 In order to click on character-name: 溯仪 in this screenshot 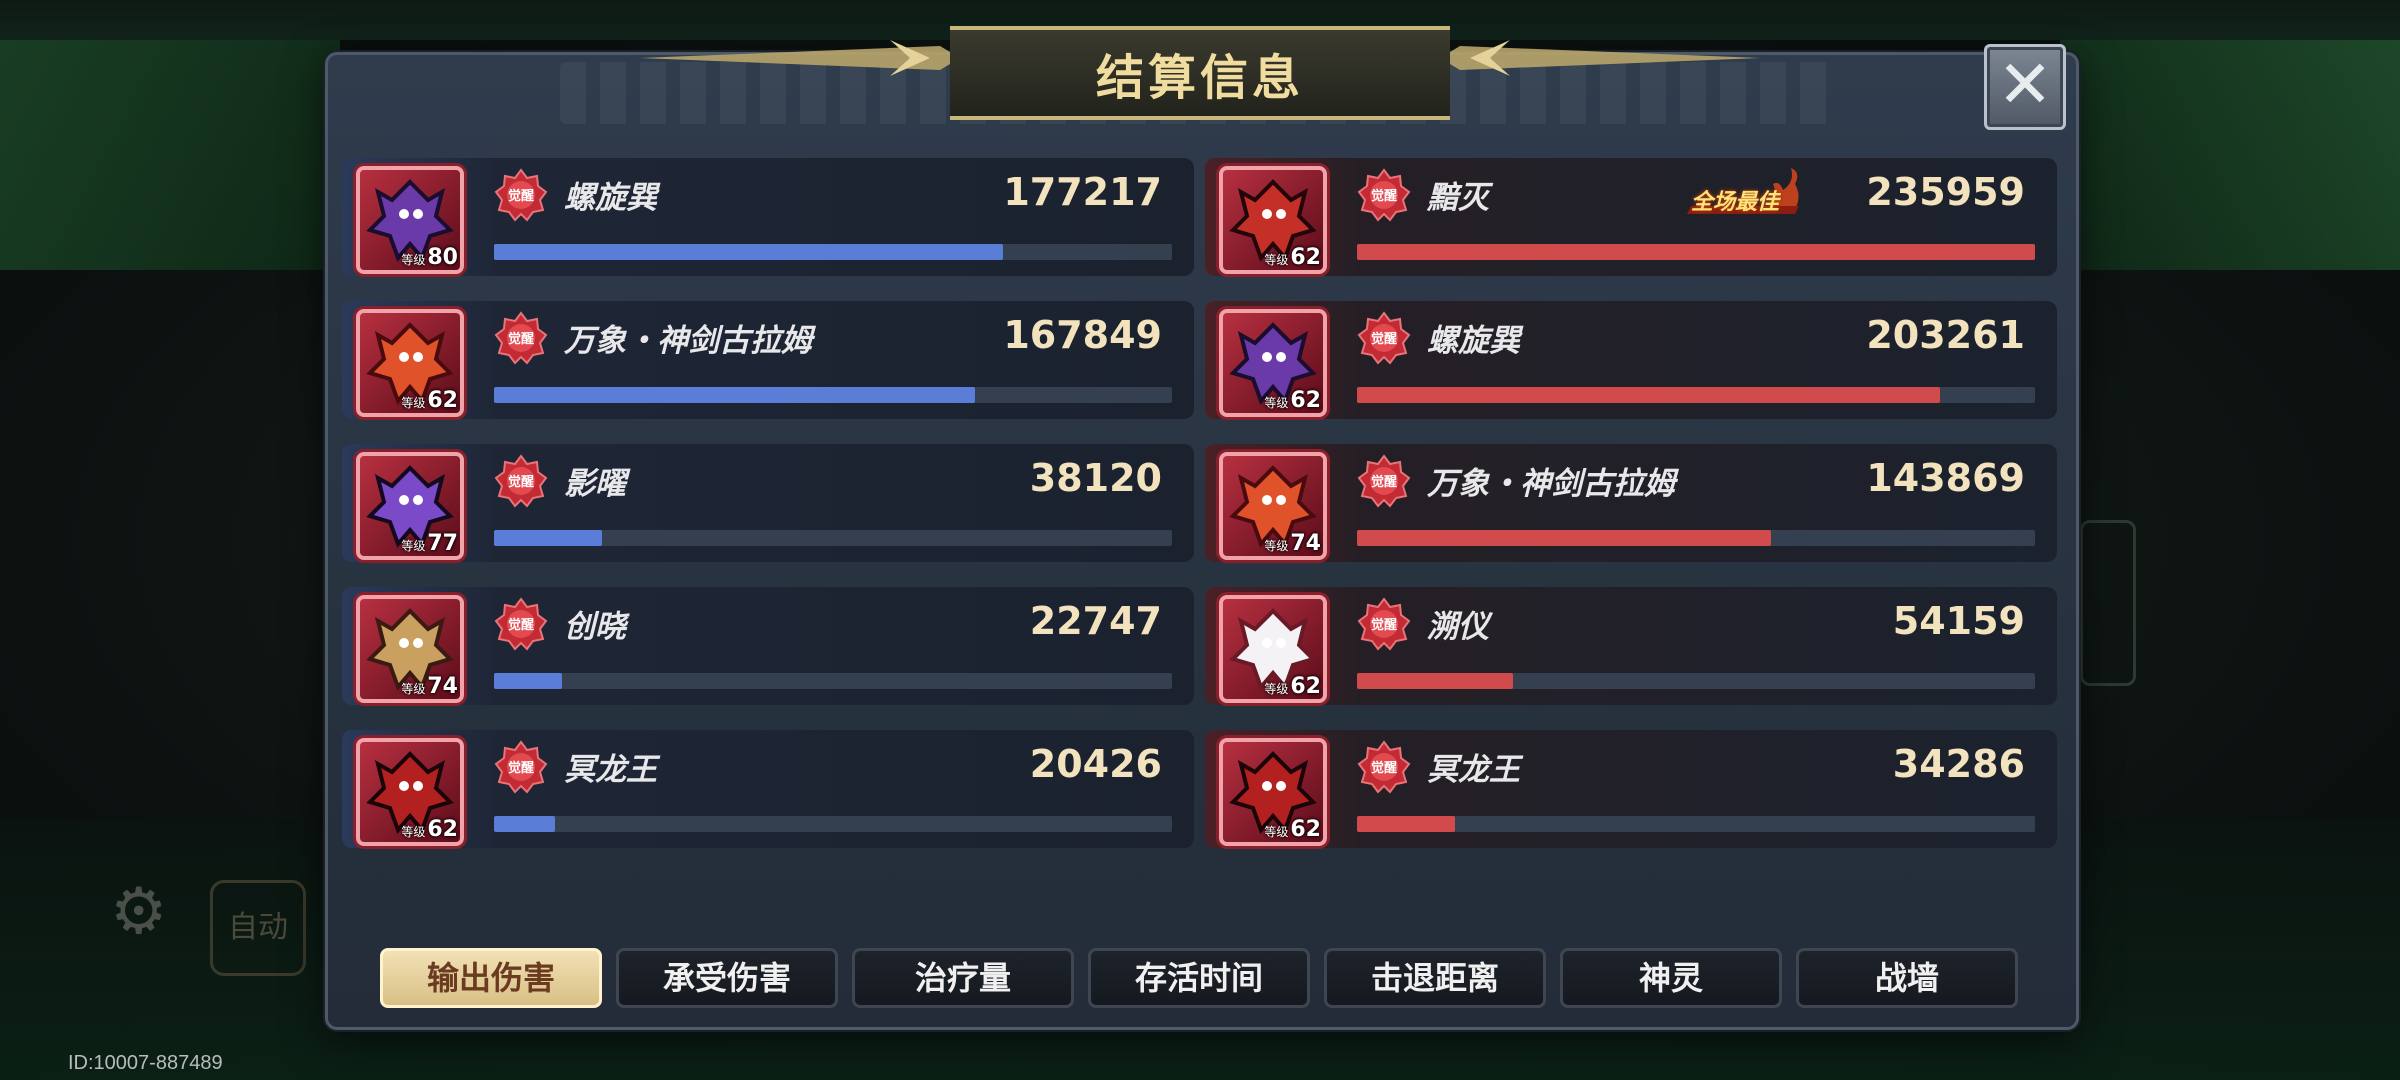, I will do `click(1458, 627)`.